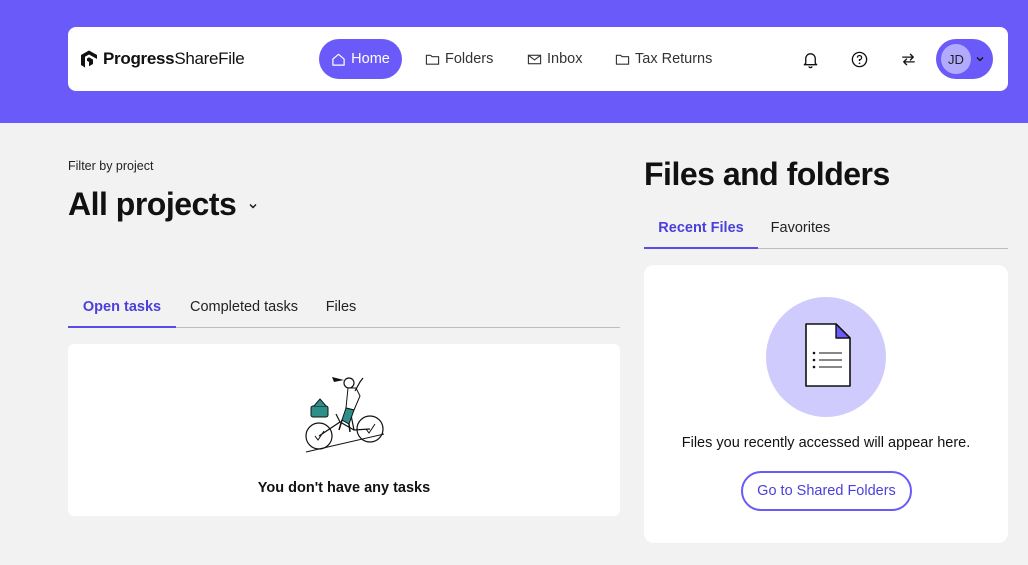 This screenshot has width=1028, height=565. Describe the element at coordinates (534, 59) in the screenshot. I see `mail-icon` at that location.